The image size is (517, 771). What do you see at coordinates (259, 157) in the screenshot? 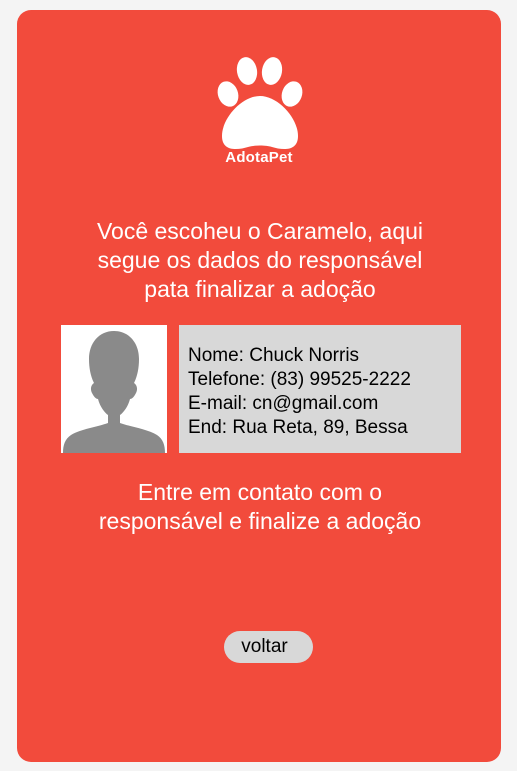
I see `brand-name: AdotaPet` at bounding box center [259, 157].